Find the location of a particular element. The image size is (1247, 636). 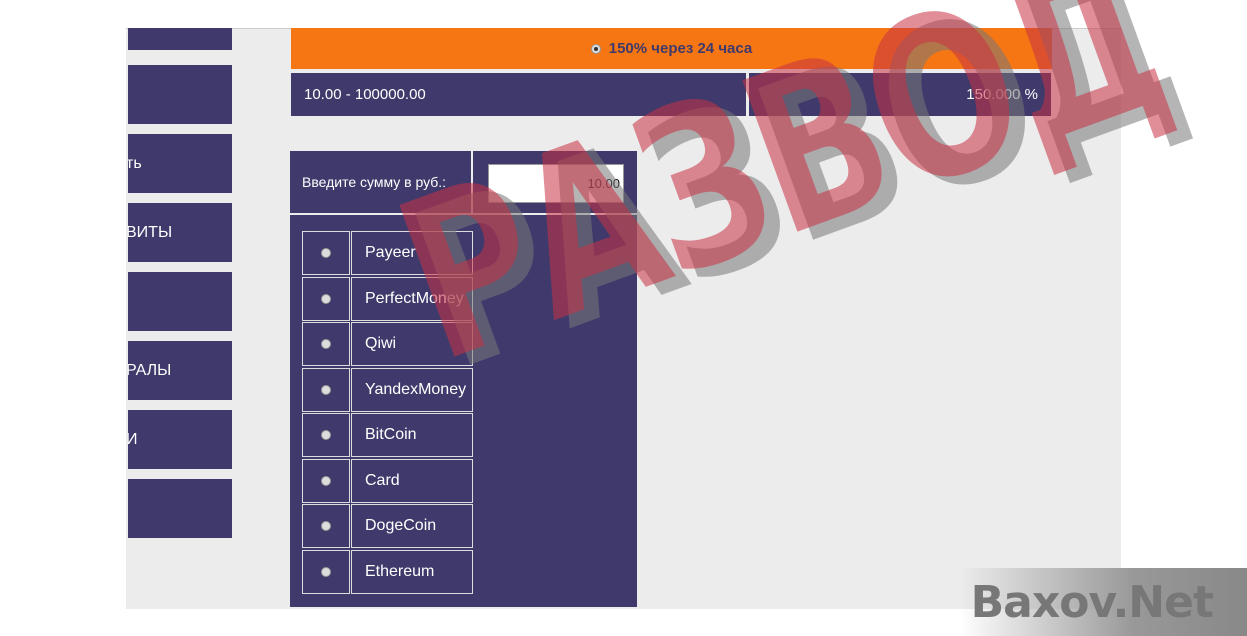

payment-method-label: DogeCoin is located at coordinates (412, 526).